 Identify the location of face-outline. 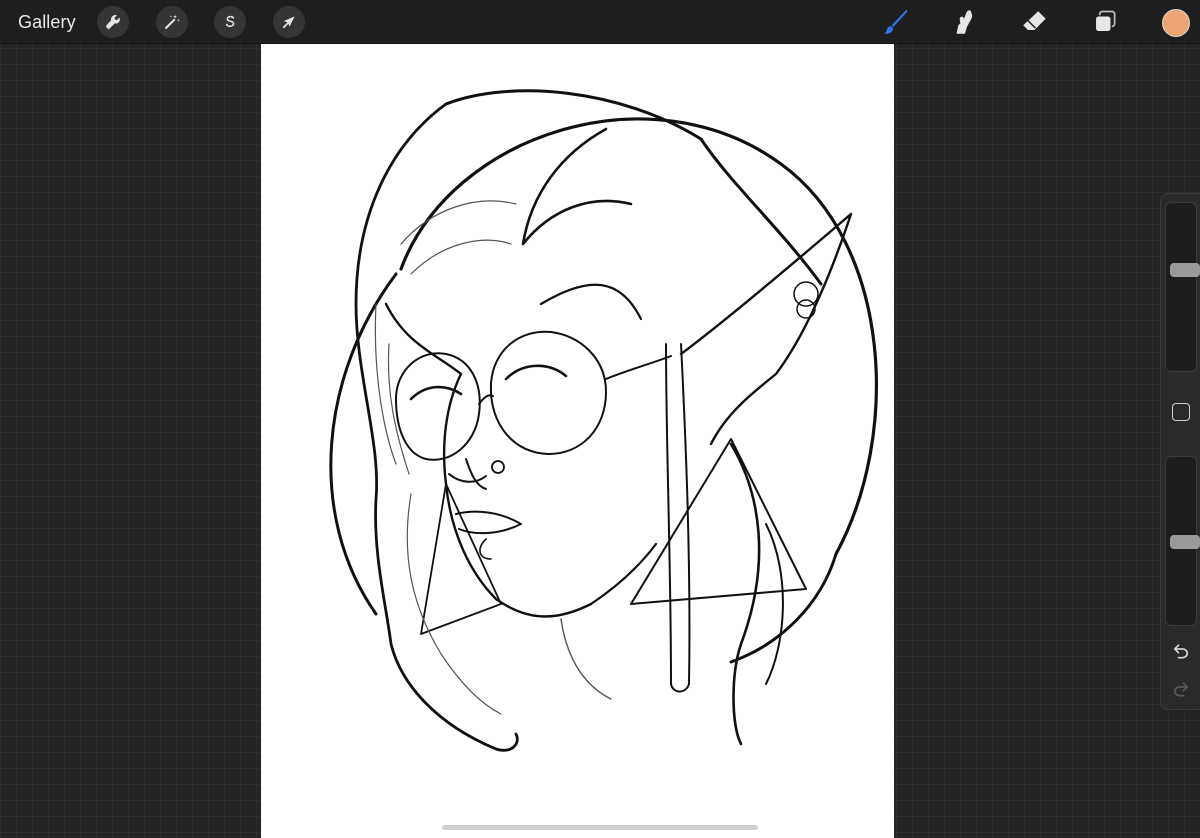
(488, 460).